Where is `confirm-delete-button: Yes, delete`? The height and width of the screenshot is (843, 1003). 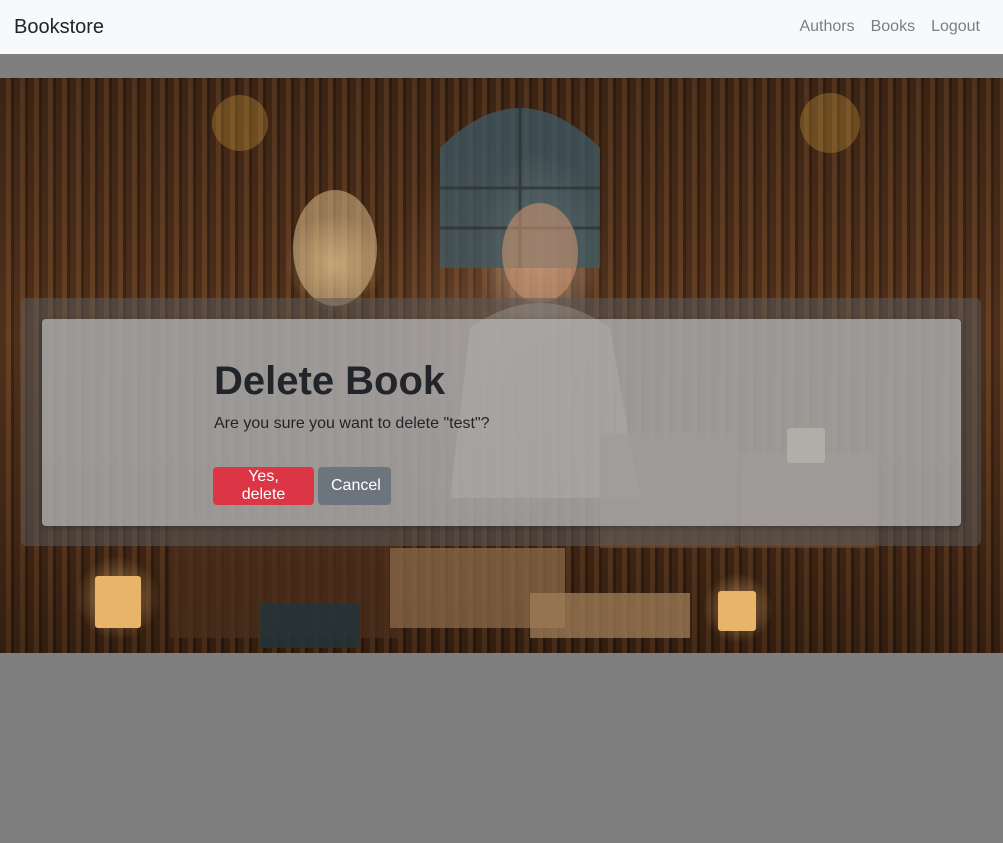
confirm-delete-button: Yes, delete is located at coordinates (263, 486).